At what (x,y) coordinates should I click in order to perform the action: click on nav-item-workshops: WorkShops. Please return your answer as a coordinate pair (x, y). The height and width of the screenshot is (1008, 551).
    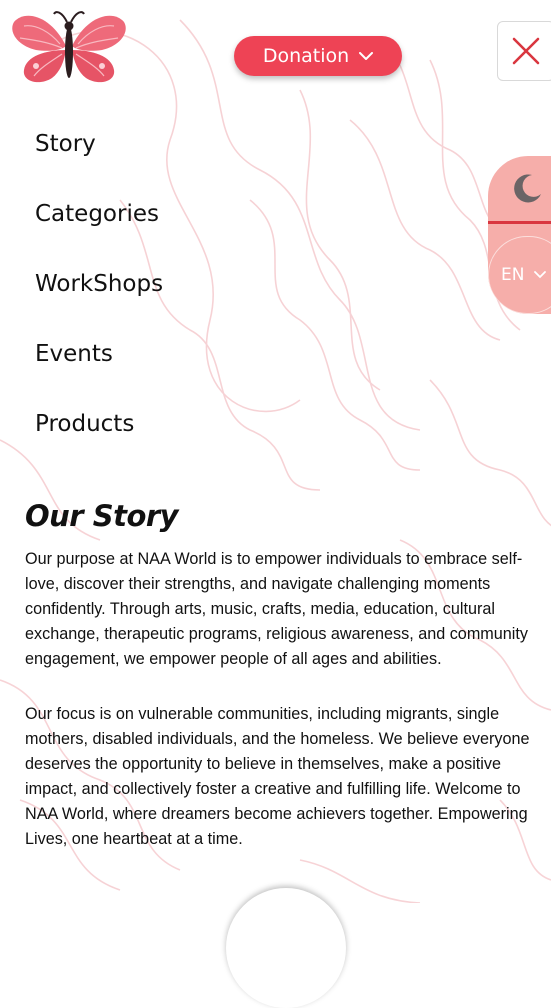
    Looking at the image, I should click on (99, 299).